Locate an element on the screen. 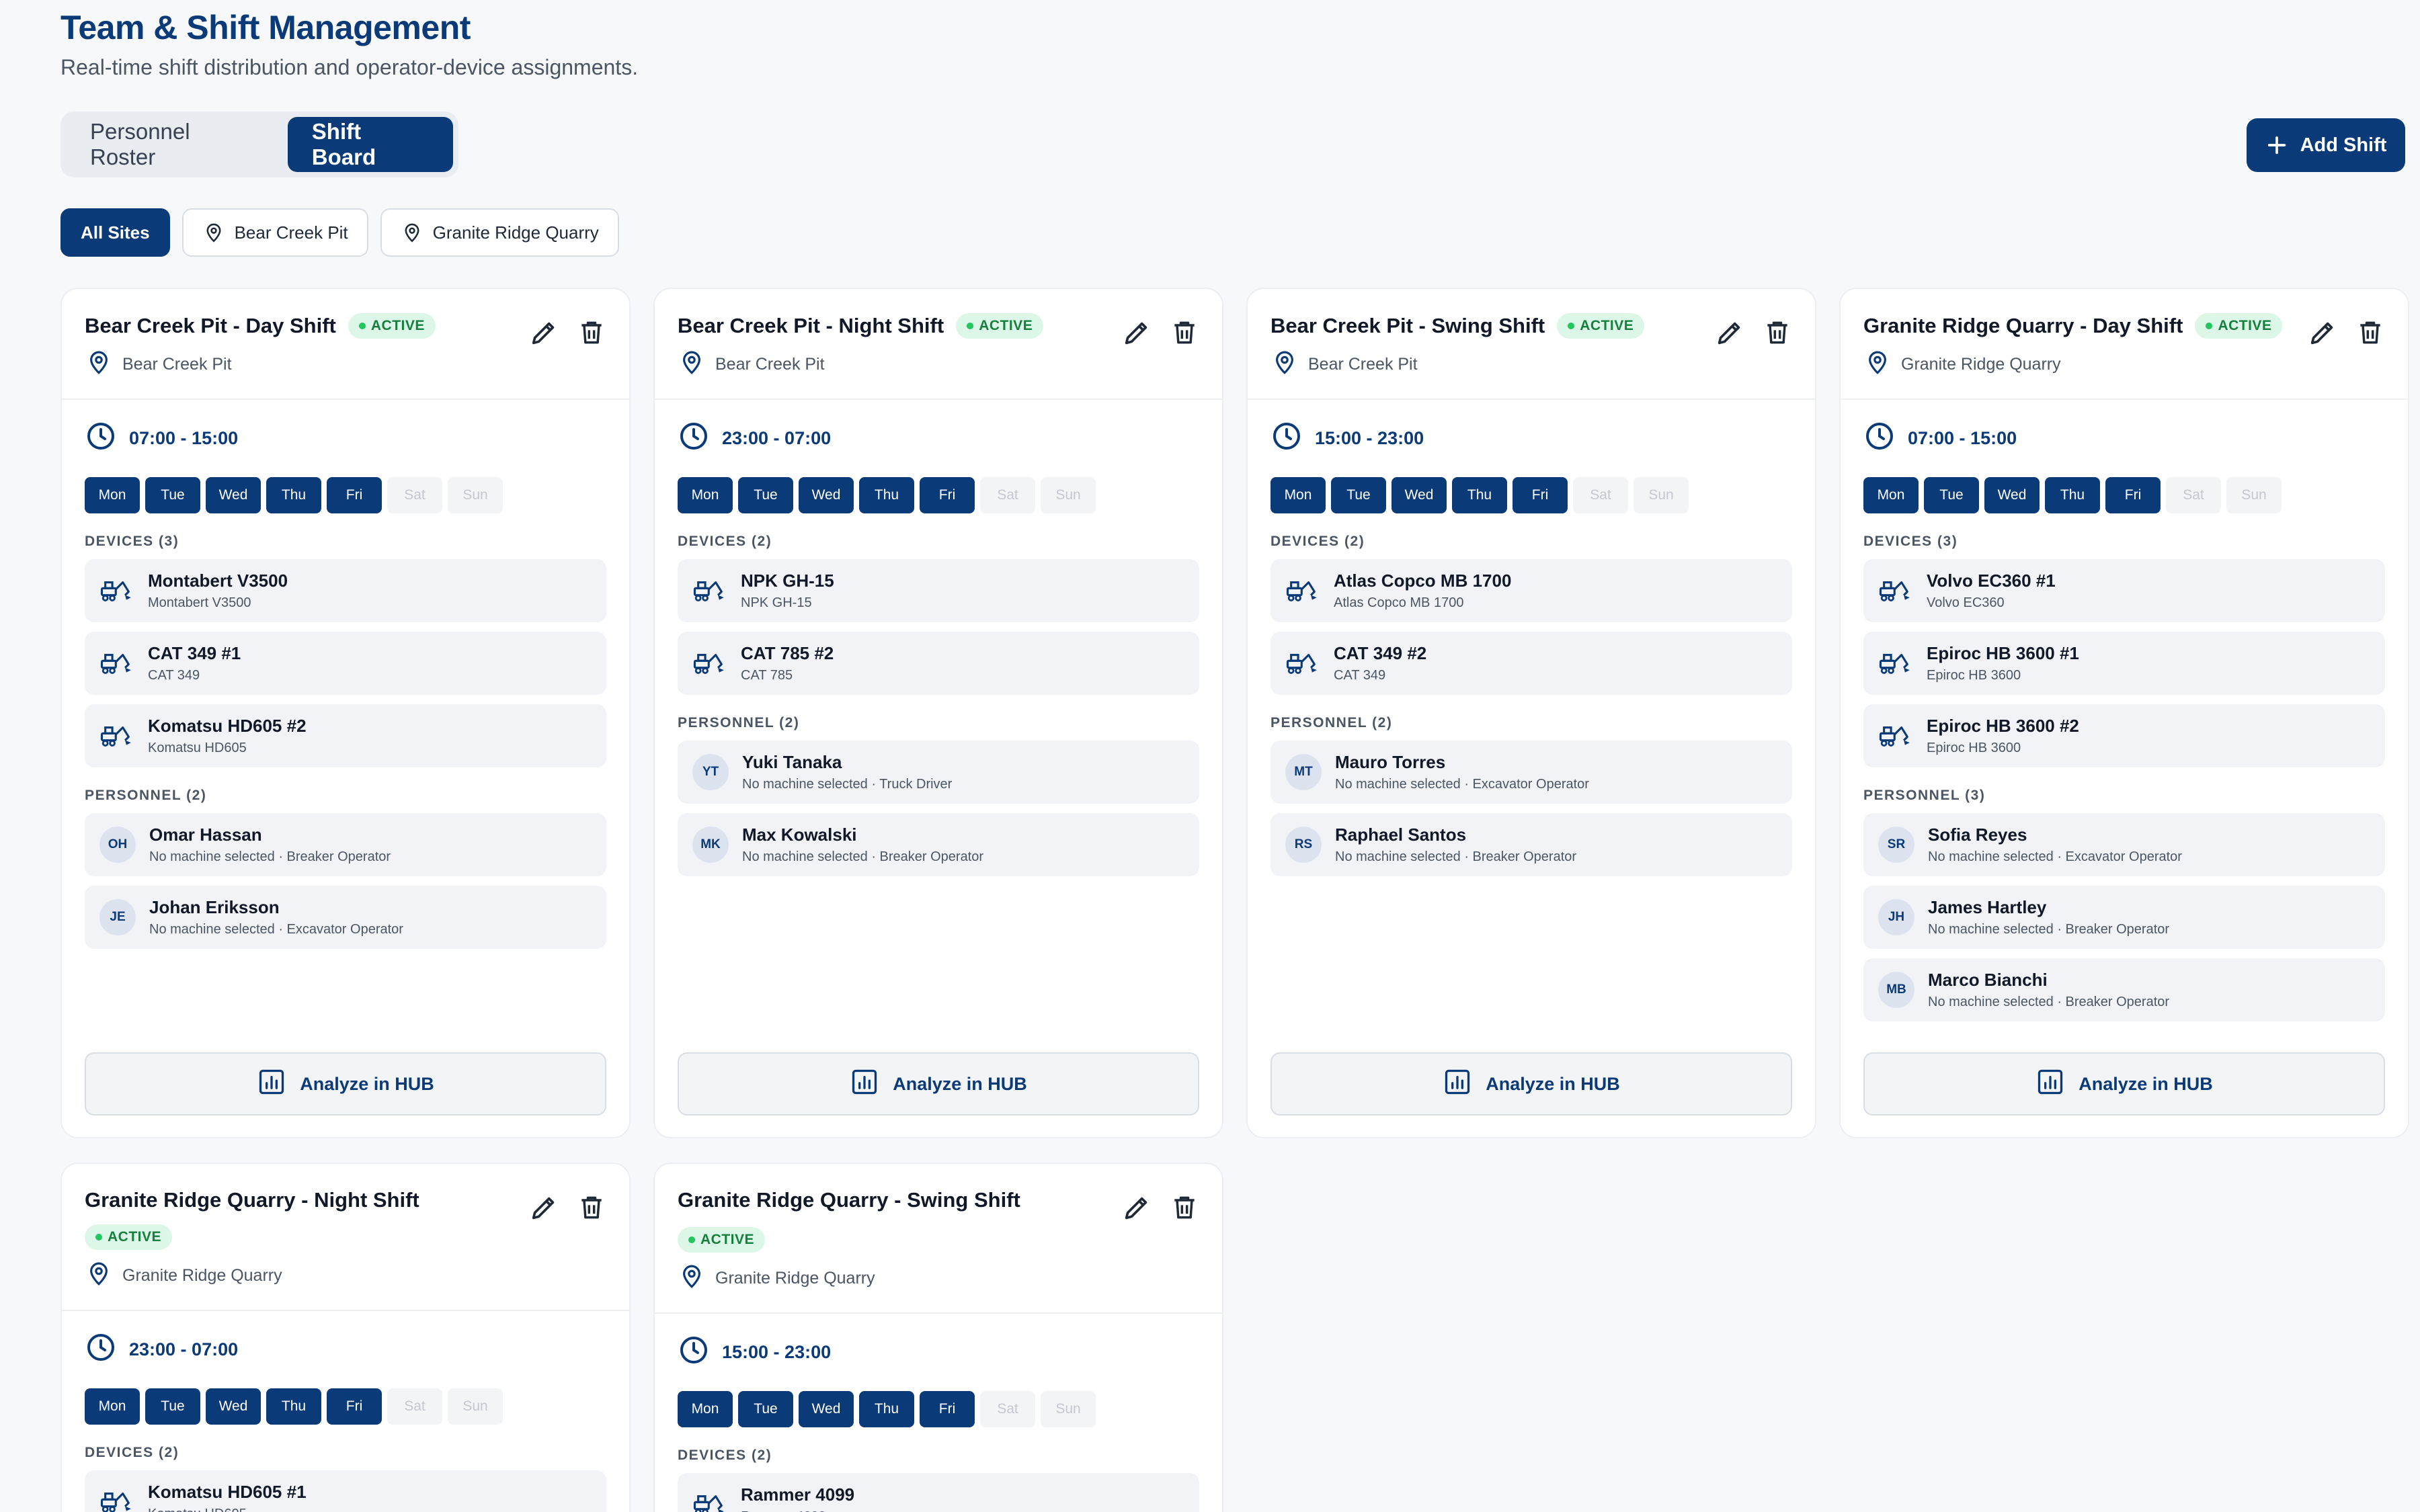 This screenshot has height=1512, width=2420. device-item: NPK GH-15 NPK GH-15 is located at coordinates (938, 590).